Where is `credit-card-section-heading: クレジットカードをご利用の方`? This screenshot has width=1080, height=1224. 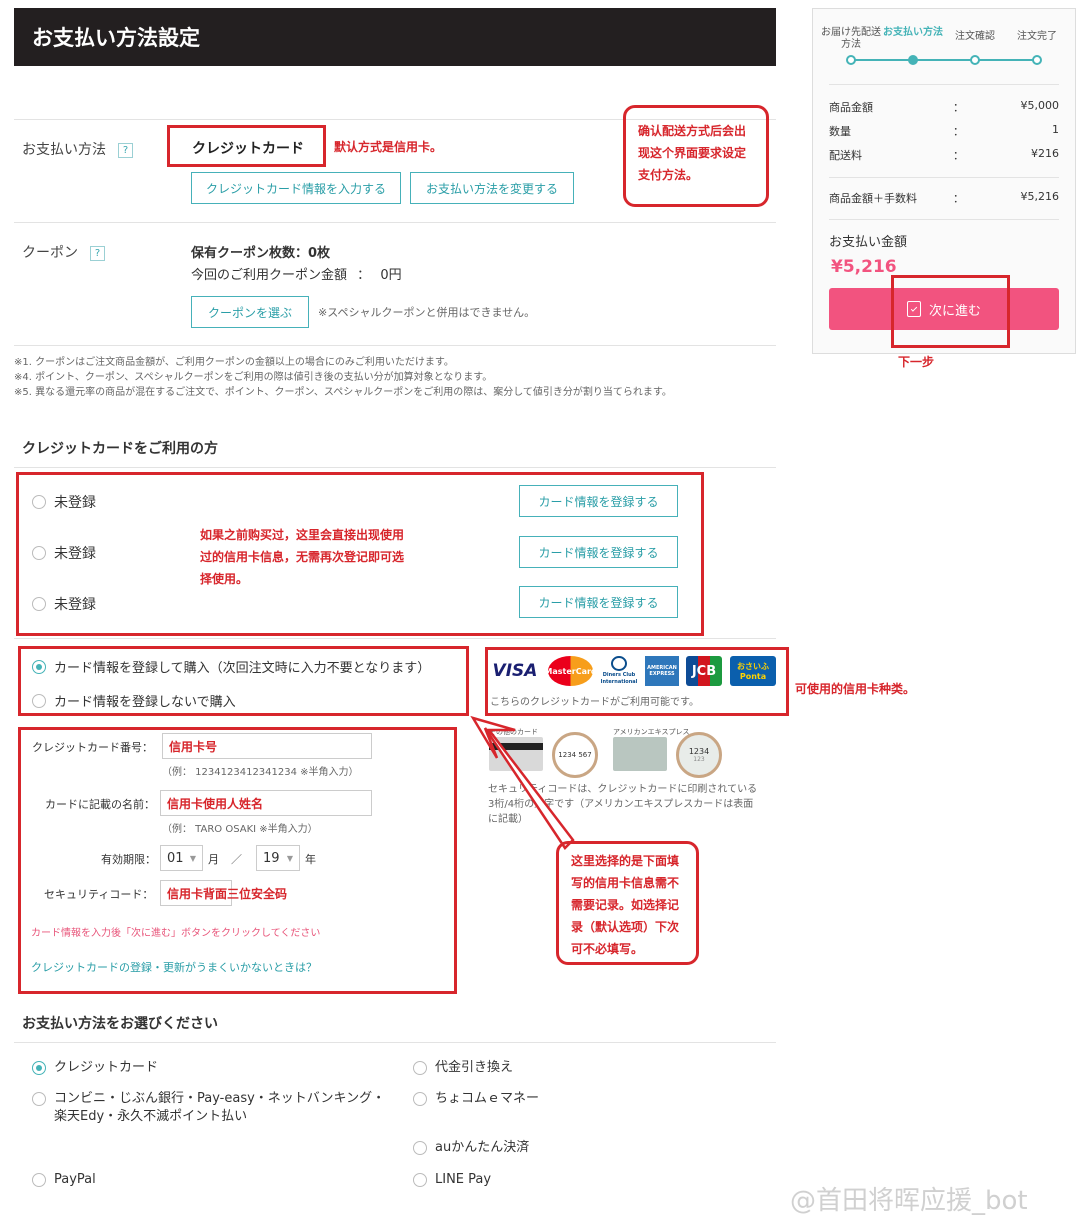 credit-card-section-heading: クレジットカードをご利用の方 is located at coordinates (120, 449).